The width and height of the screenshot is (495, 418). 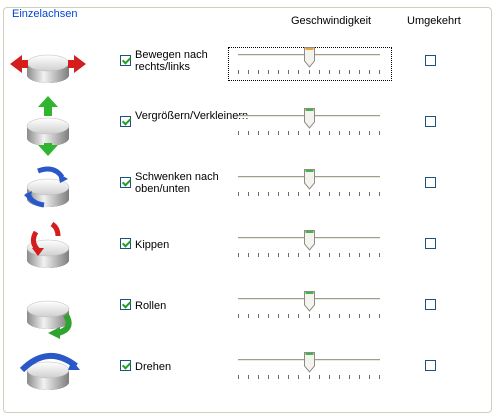 What do you see at coordinates (45, 14) in the screenshot?
I see `group-title: Einzelachsen` at bounding box center [45, 14].